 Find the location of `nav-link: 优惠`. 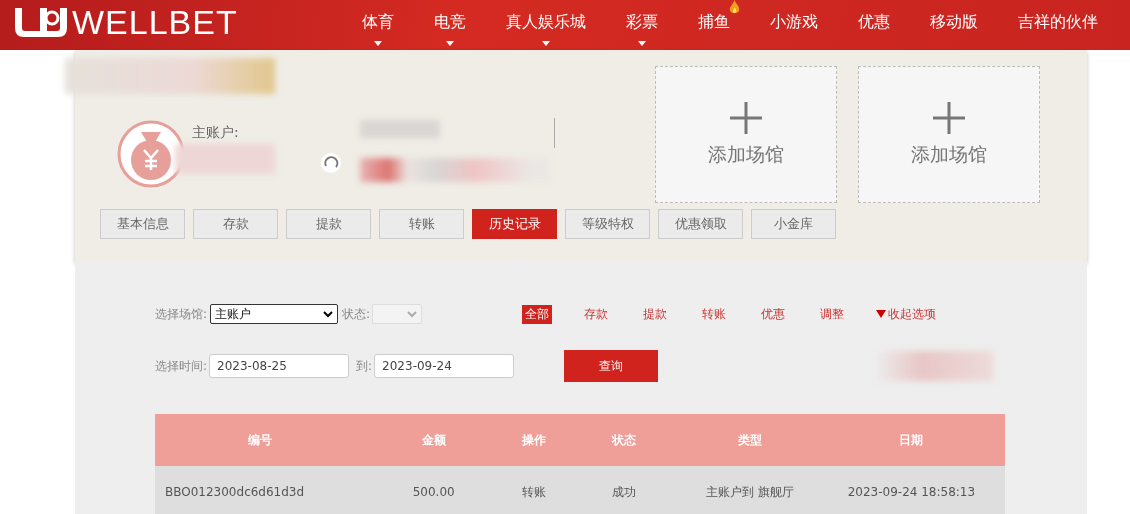

nav-link: 优惠 is located at coordinates (874, 25).